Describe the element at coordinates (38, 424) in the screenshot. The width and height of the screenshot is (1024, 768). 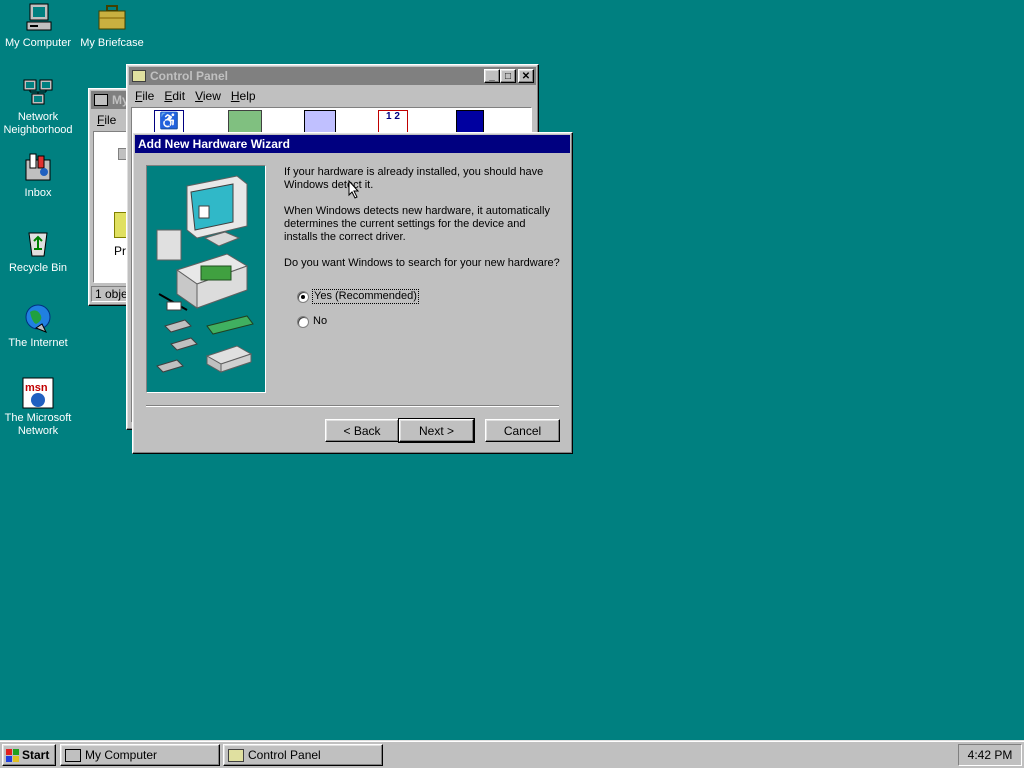
I see `desktop-icon-label: The Microsoft Network` at that location.